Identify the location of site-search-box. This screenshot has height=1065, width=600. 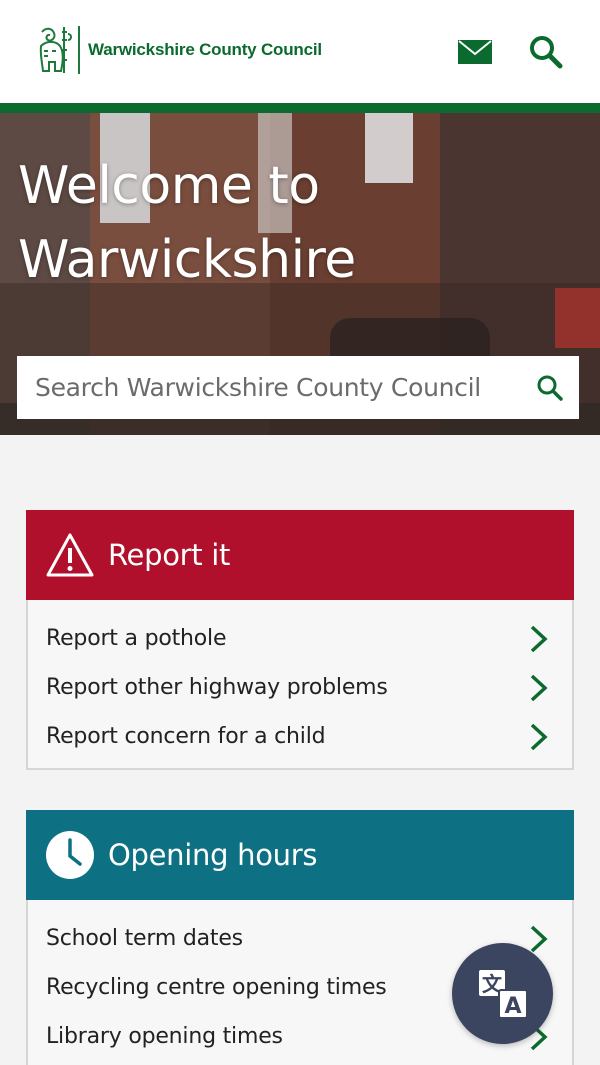
(298, 387).